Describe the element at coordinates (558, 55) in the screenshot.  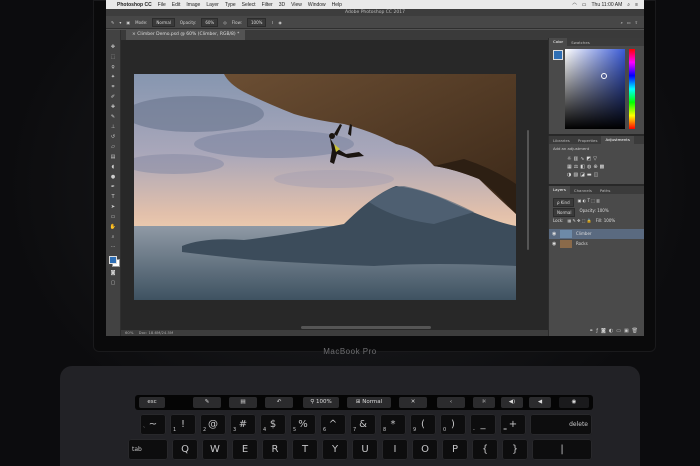
I see `foreground-swatch` at that location.